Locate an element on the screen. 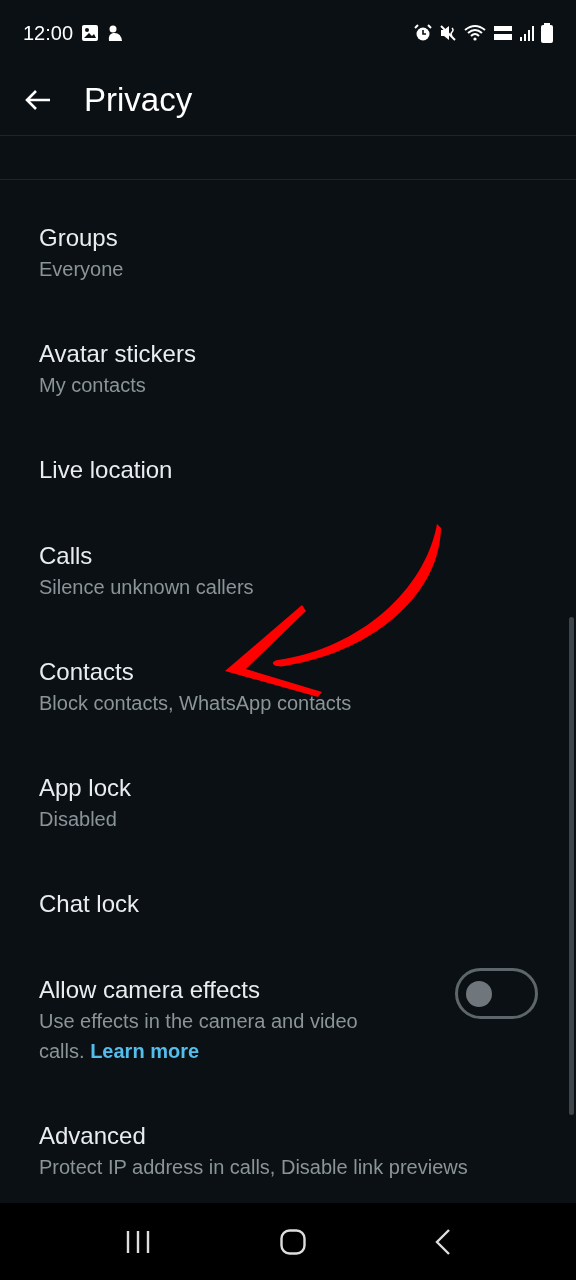 The height and width of the screenshot is (1280, 576). setting-title: Calls is located at coordinates (288, 556).